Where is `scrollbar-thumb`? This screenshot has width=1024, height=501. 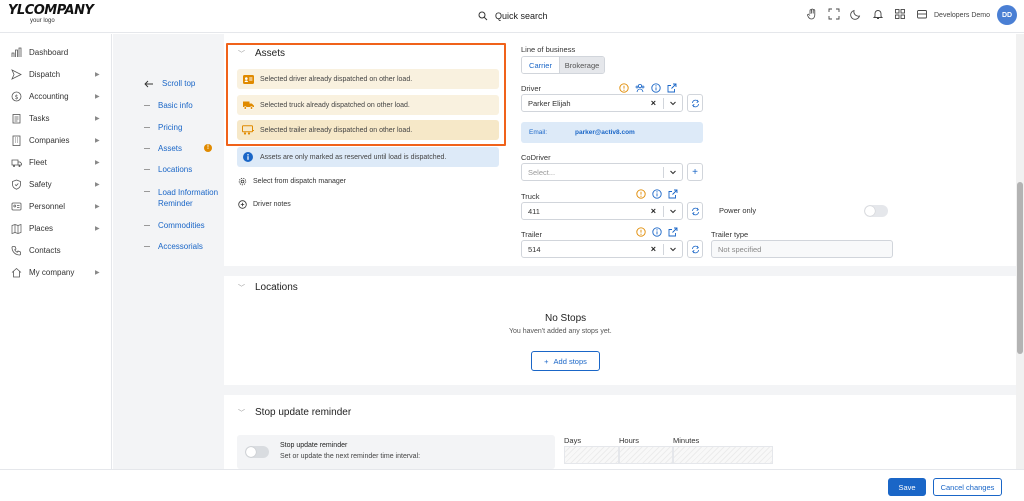
scrollbar-thumb is located at coordinates (1020, 268).